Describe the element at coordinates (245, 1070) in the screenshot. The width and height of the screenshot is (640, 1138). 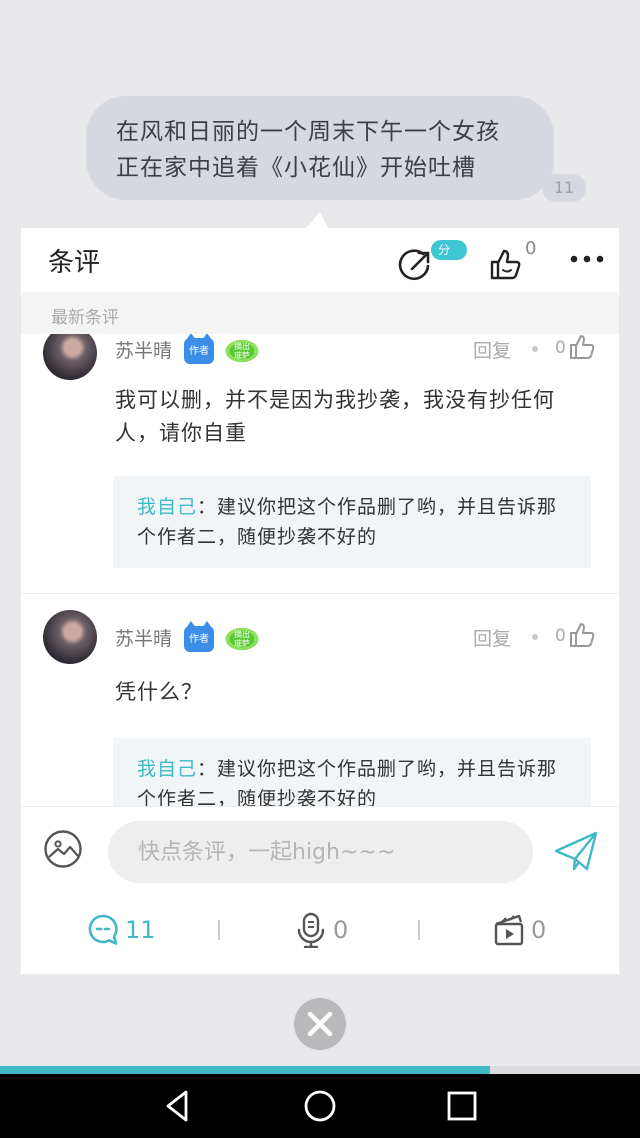
I see `progress-fill` at that location.